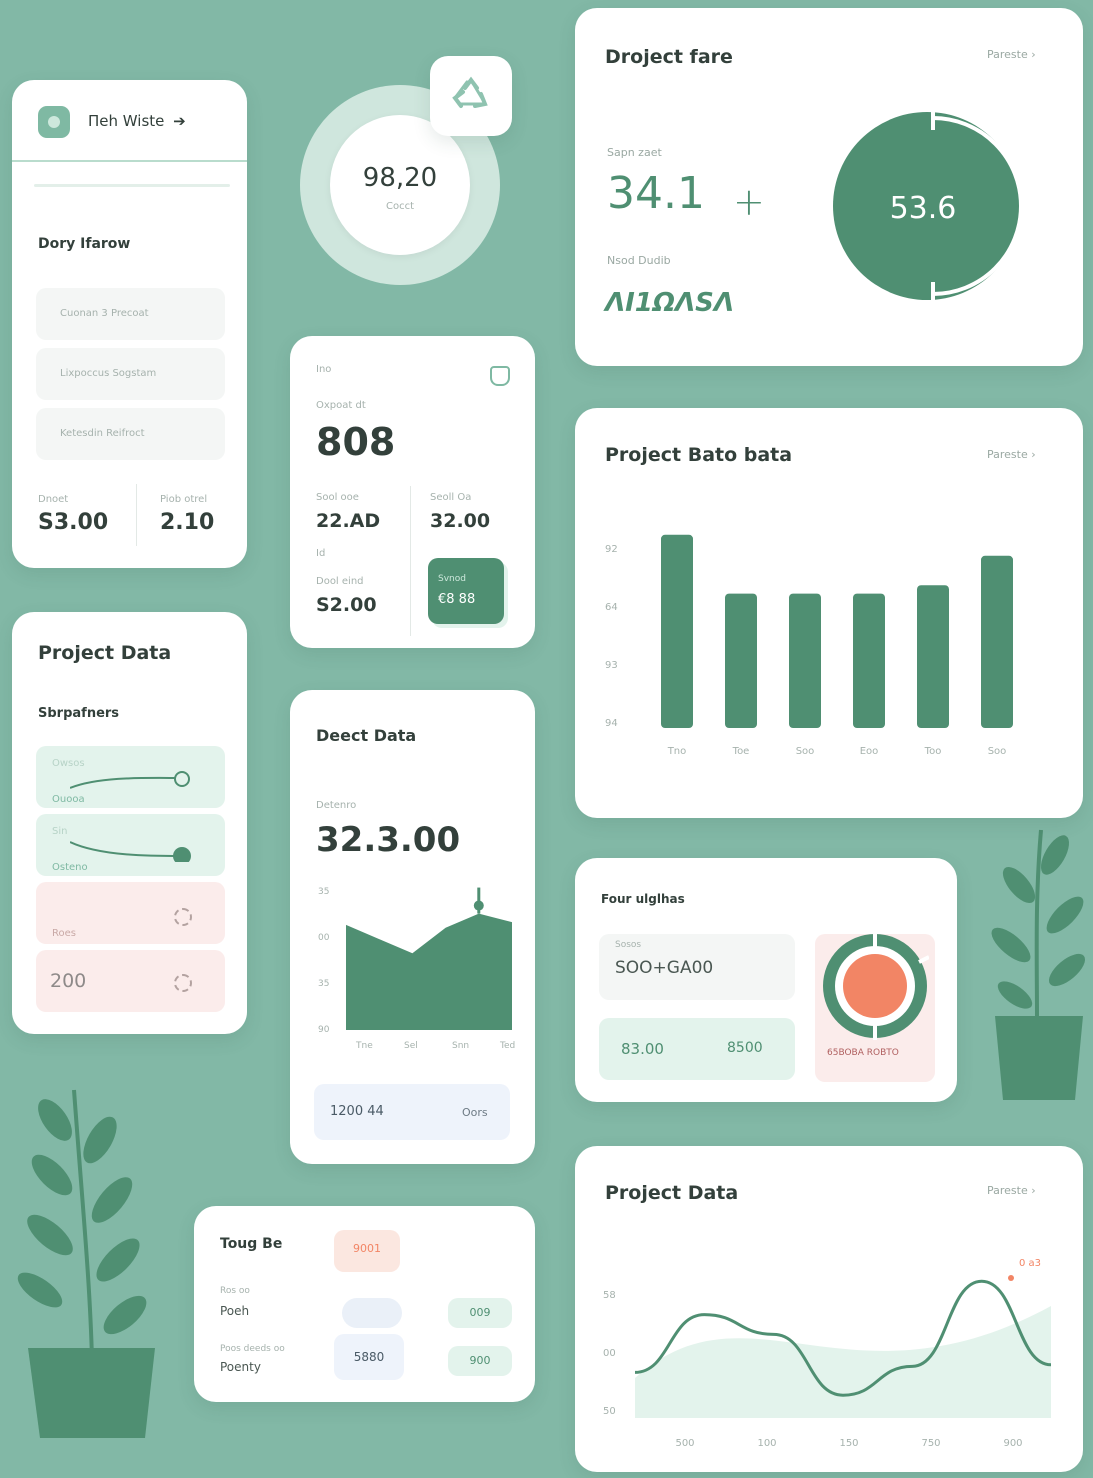  What do you see at coordinates (697, 967) in the screenshot?
I see `value-box: Sosos SOO+GA00` at bounding box center [697, 967].